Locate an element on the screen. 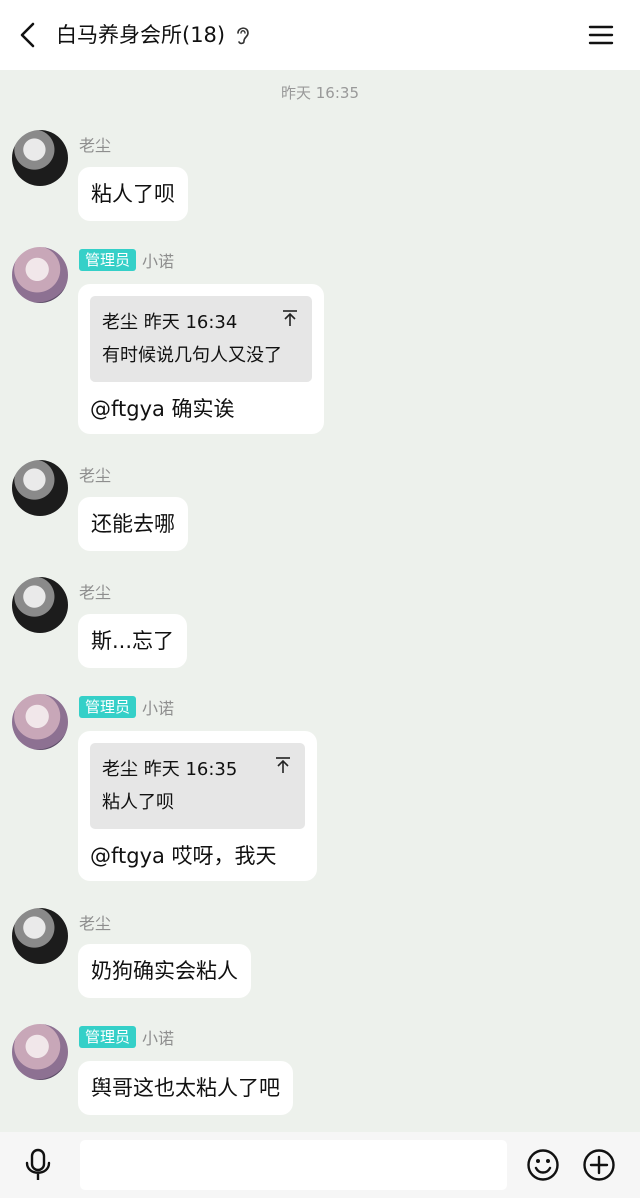 This screenshot has width=640, height=1198. quote-text: 有时候说几句人又没了 is located at coordinates (192, 355).